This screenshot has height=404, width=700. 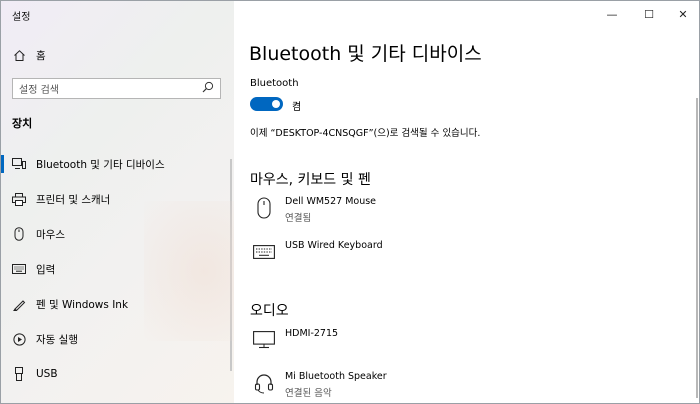 What do you see at coordinates (73, 199) in the screenshot?
I see `sidebar-item-label: 프린터 및 스캐너` at bounding box center [73, 199].